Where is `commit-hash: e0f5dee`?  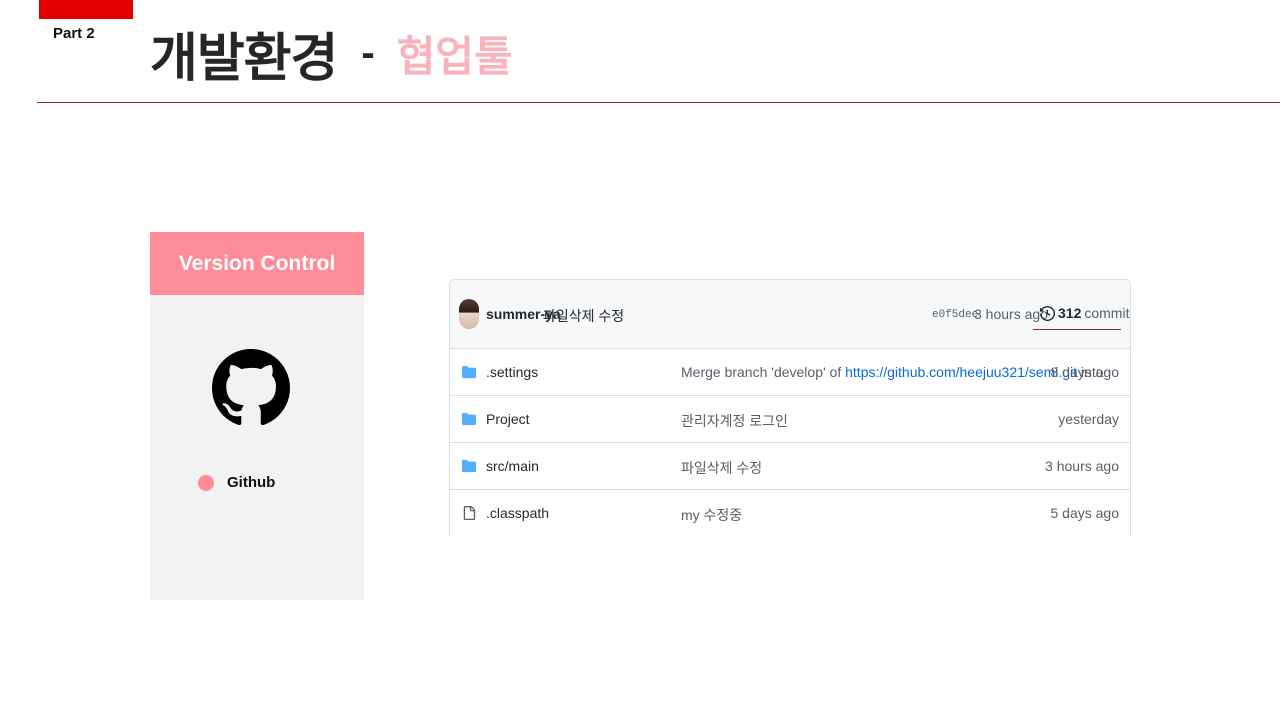 commit-hash: e0f5dee is located at coordinates (955, 315).